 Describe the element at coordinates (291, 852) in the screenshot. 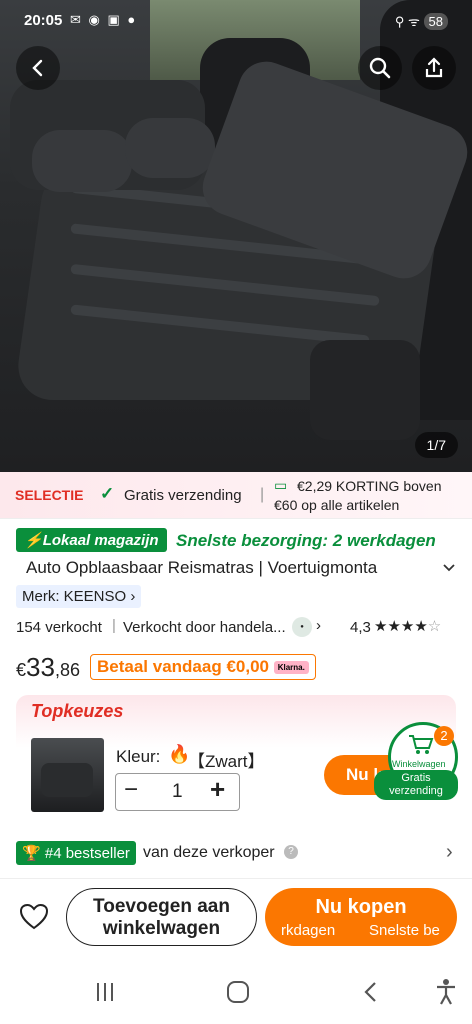

I see `info-icon: ?` at that location.